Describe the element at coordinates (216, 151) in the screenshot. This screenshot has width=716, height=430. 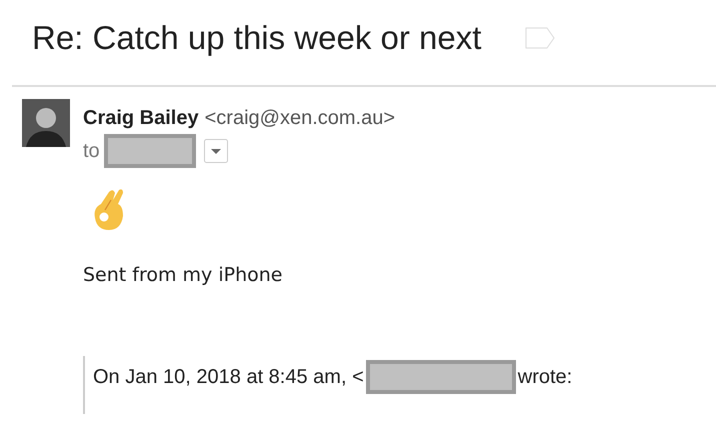
I see `dropdown-icon` at that location.